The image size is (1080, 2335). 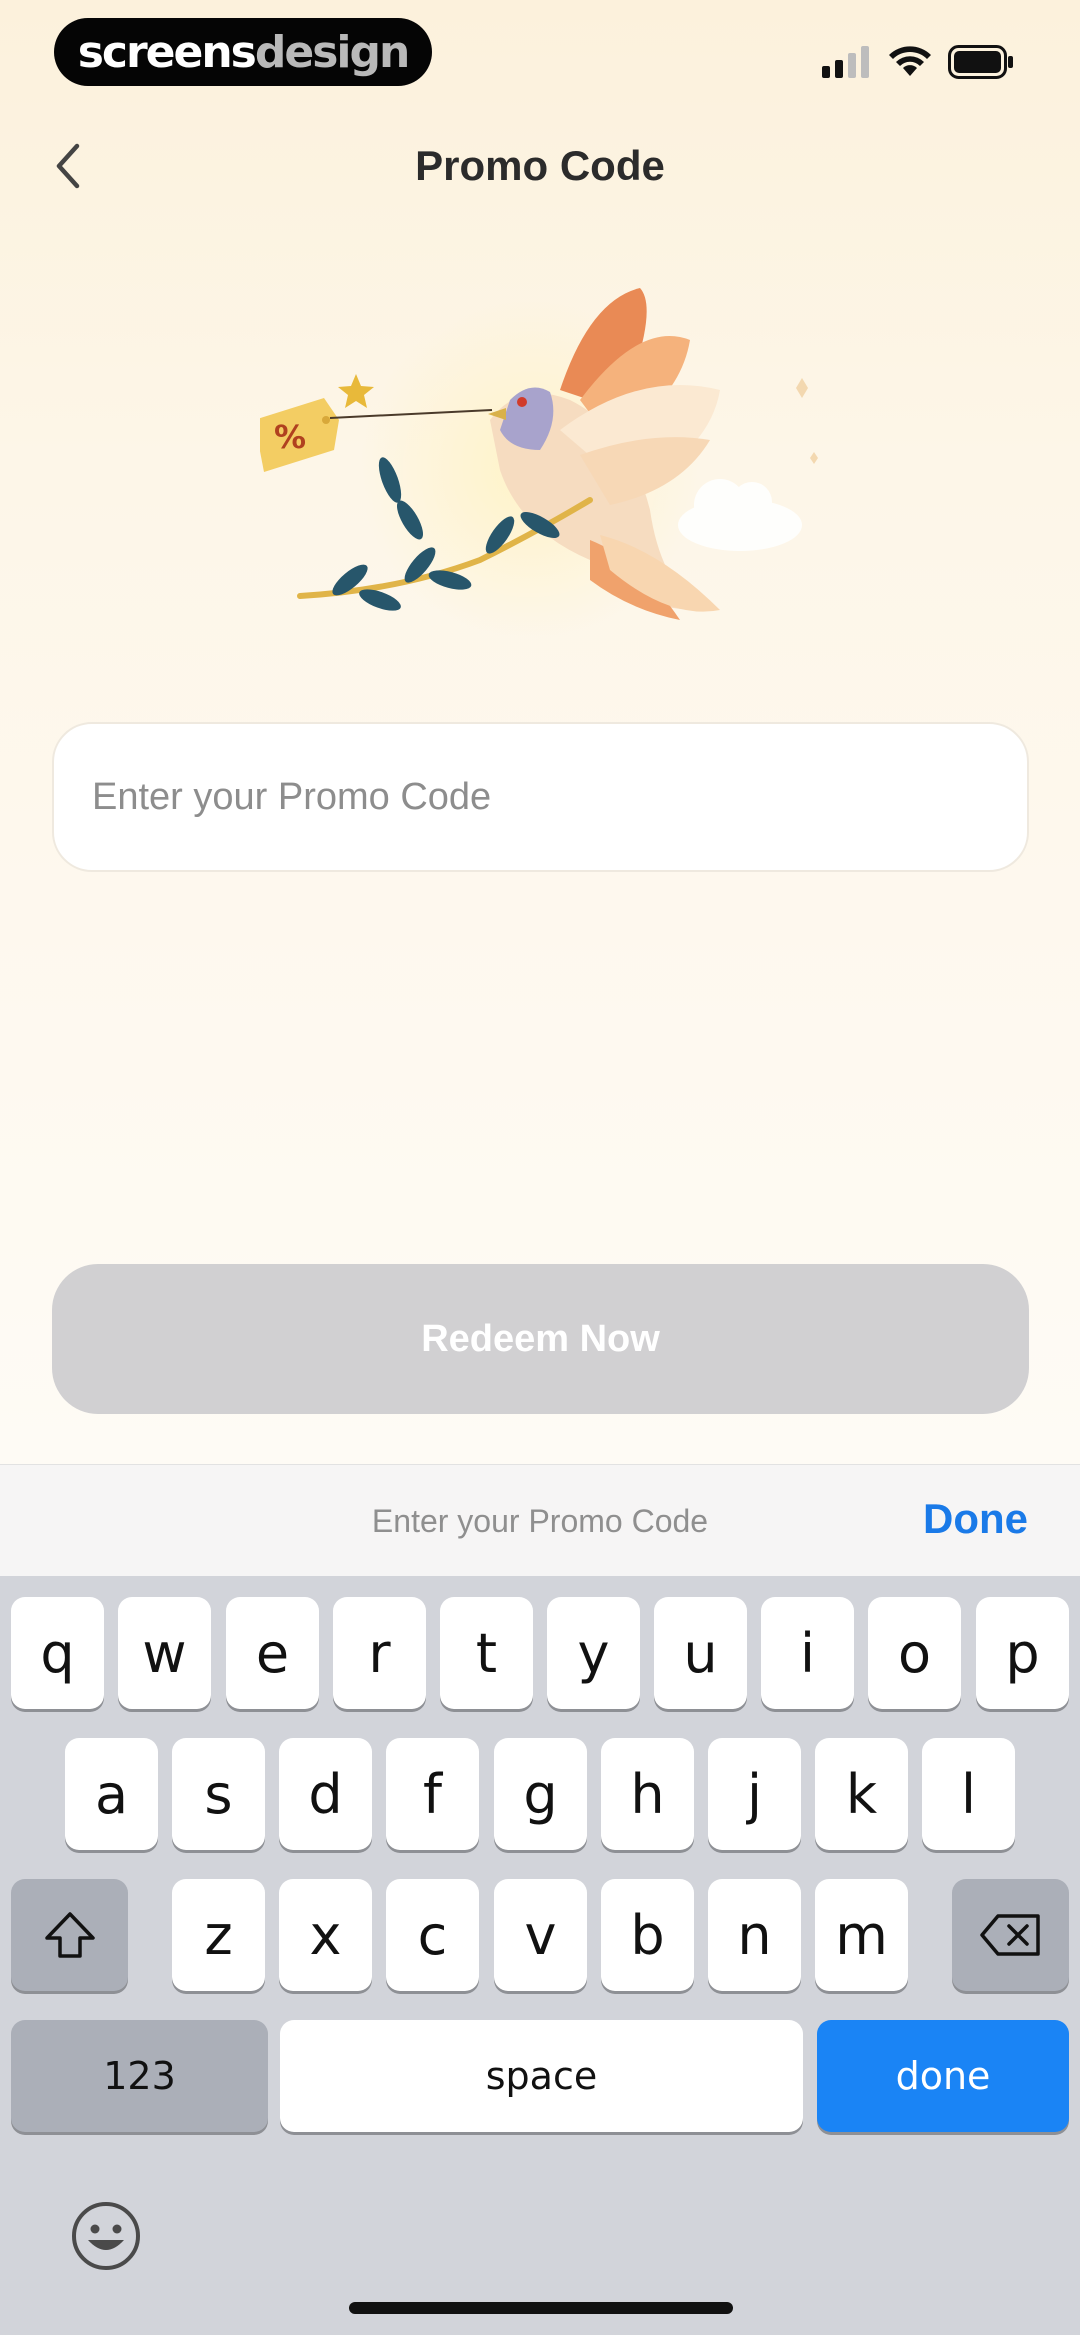 What do you see at coordinates (432, 1935) in the screenshot?
I see `key-c: c` at bounding box center [432, 1935].